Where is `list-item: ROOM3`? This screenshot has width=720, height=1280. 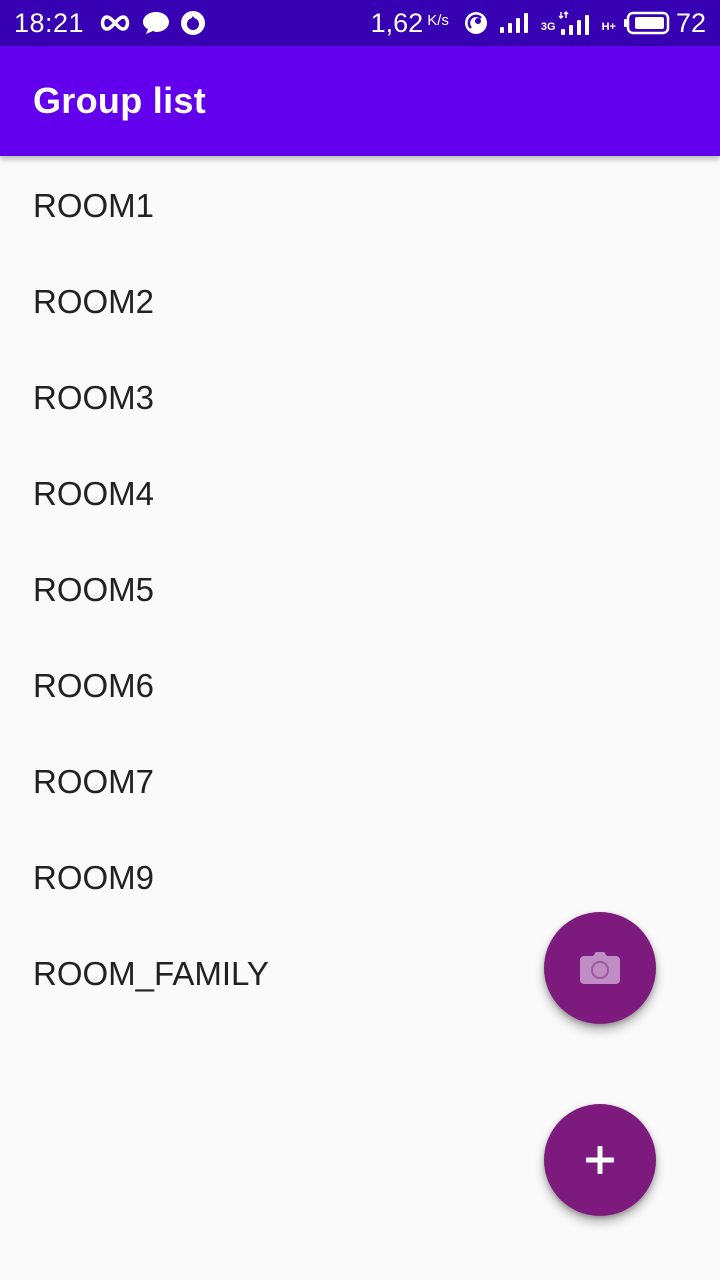
list-item: ROOM3 is located at coordinates (360, 398).